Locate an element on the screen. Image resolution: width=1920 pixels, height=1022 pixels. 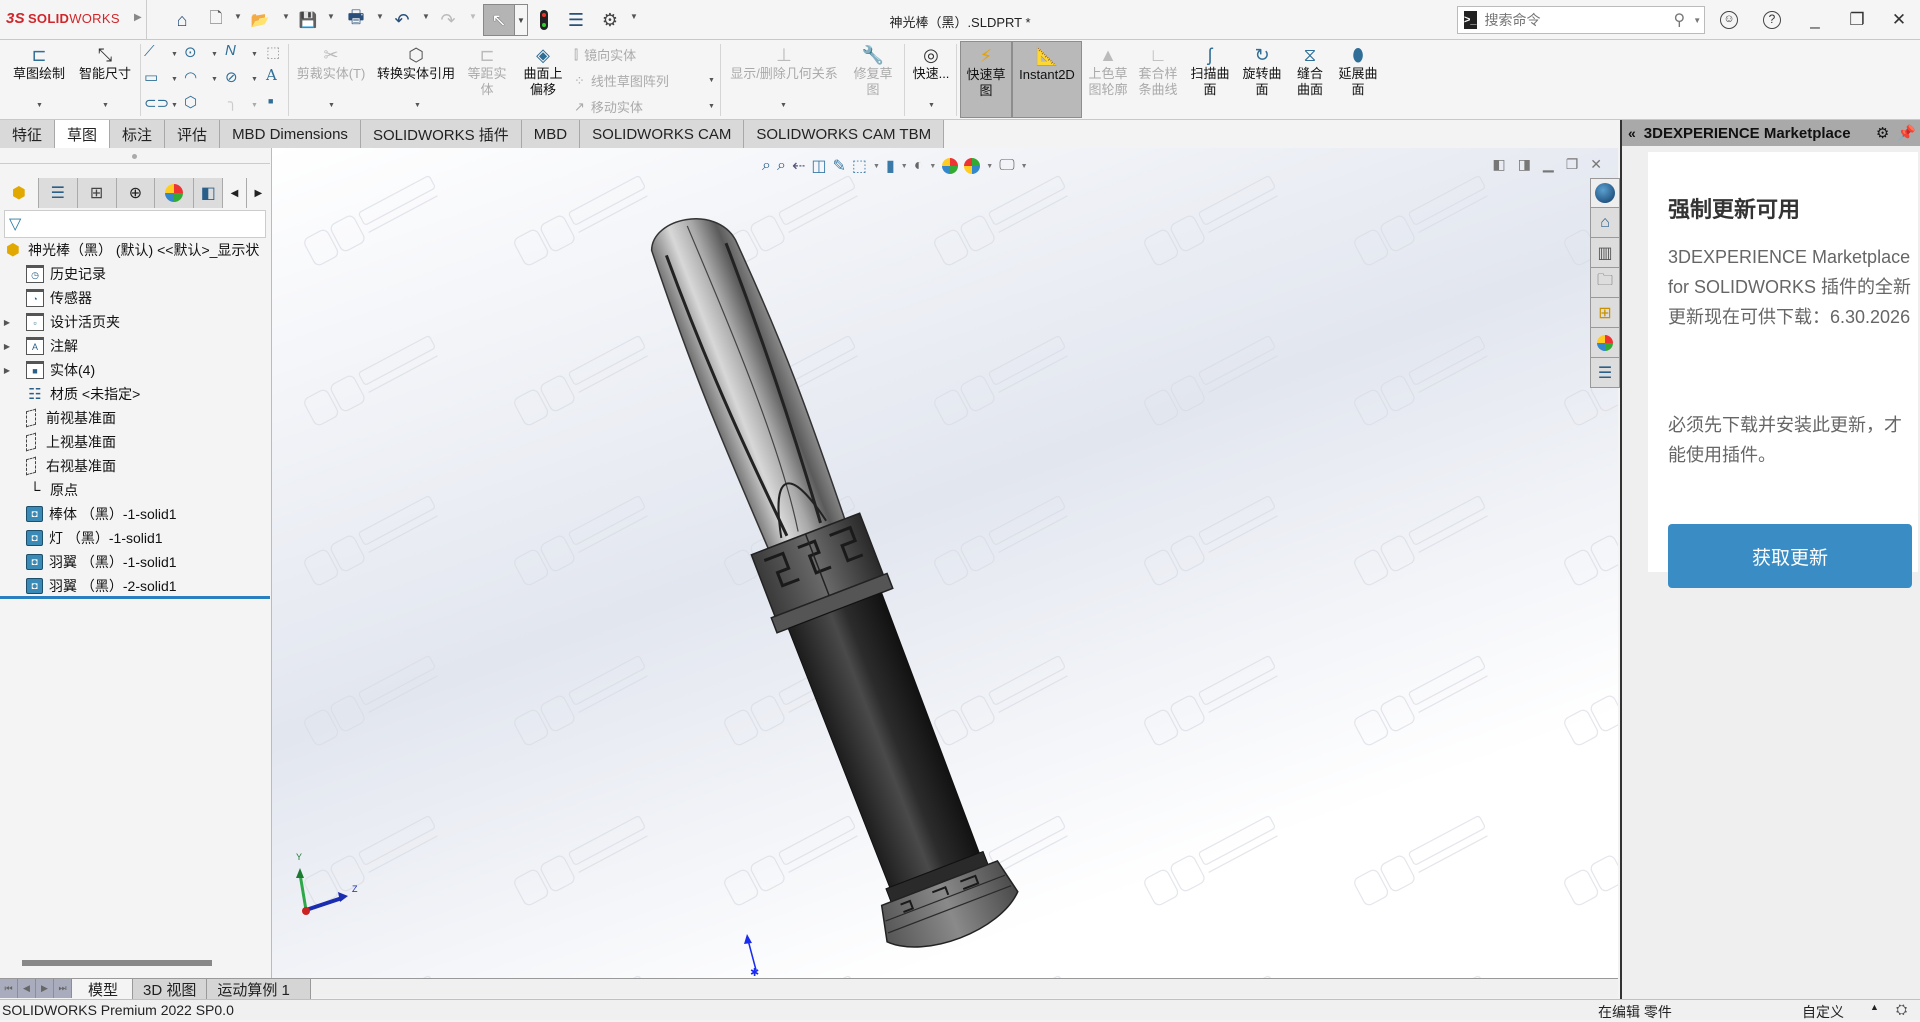
fillet-tool-icon: ╮ is located at coordinates (232, 102).